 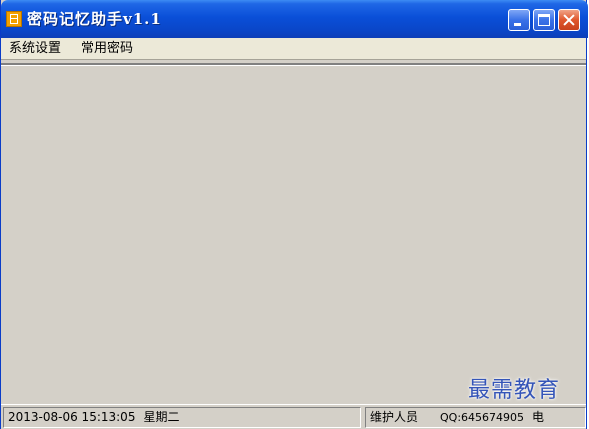 I want to click on status-pane-datetime: 2013-08-06 15:13:05 星期二, so click(x=182, y=417).